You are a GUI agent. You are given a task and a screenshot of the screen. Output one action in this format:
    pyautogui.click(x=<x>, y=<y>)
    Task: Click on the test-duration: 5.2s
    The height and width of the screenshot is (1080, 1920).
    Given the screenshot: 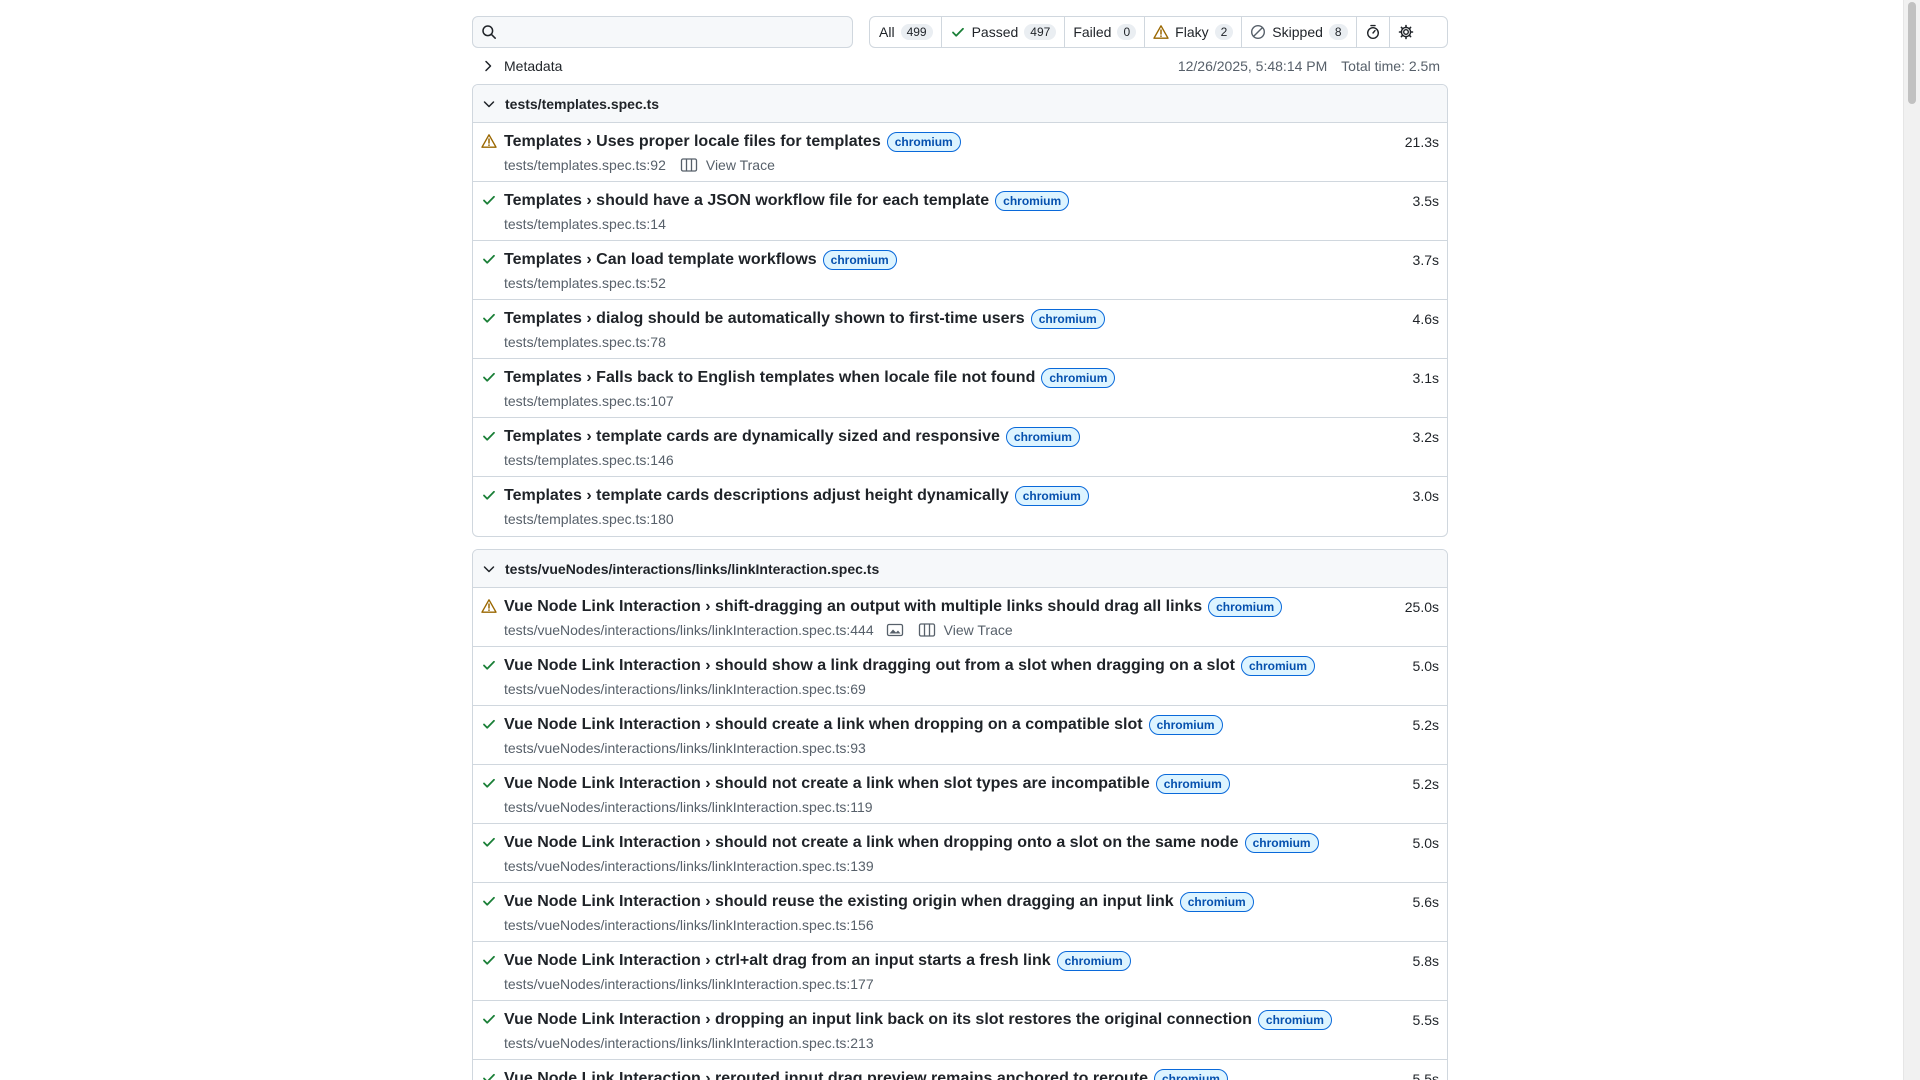 What is the action you would take?
    pyautogui.click(x=1425, y=725)
    